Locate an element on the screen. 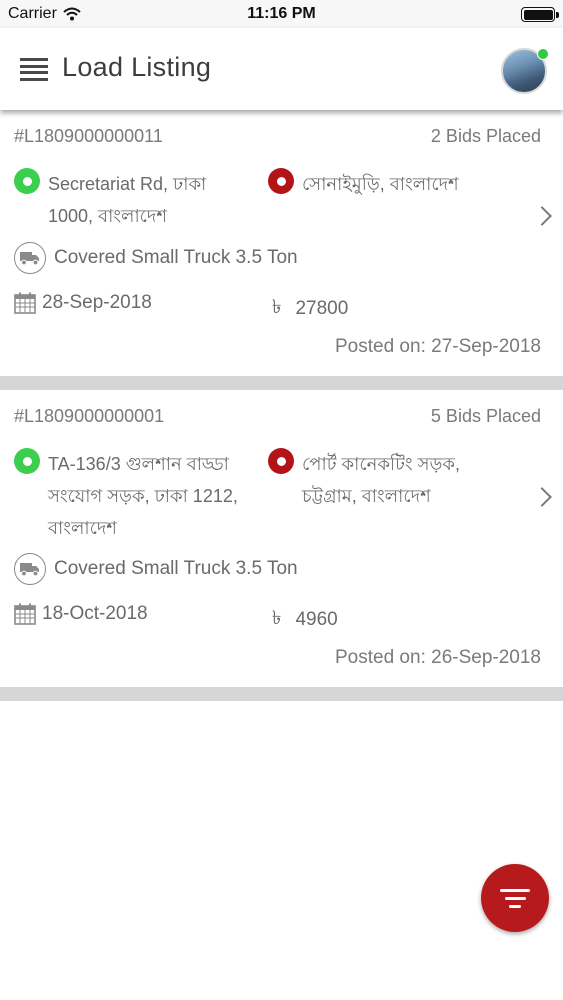 The width and height of the screenshot is (563, 1000). address-line: সংযোগ সড়ক, ঢাকা 1212, is located at coordinates (143, 496).